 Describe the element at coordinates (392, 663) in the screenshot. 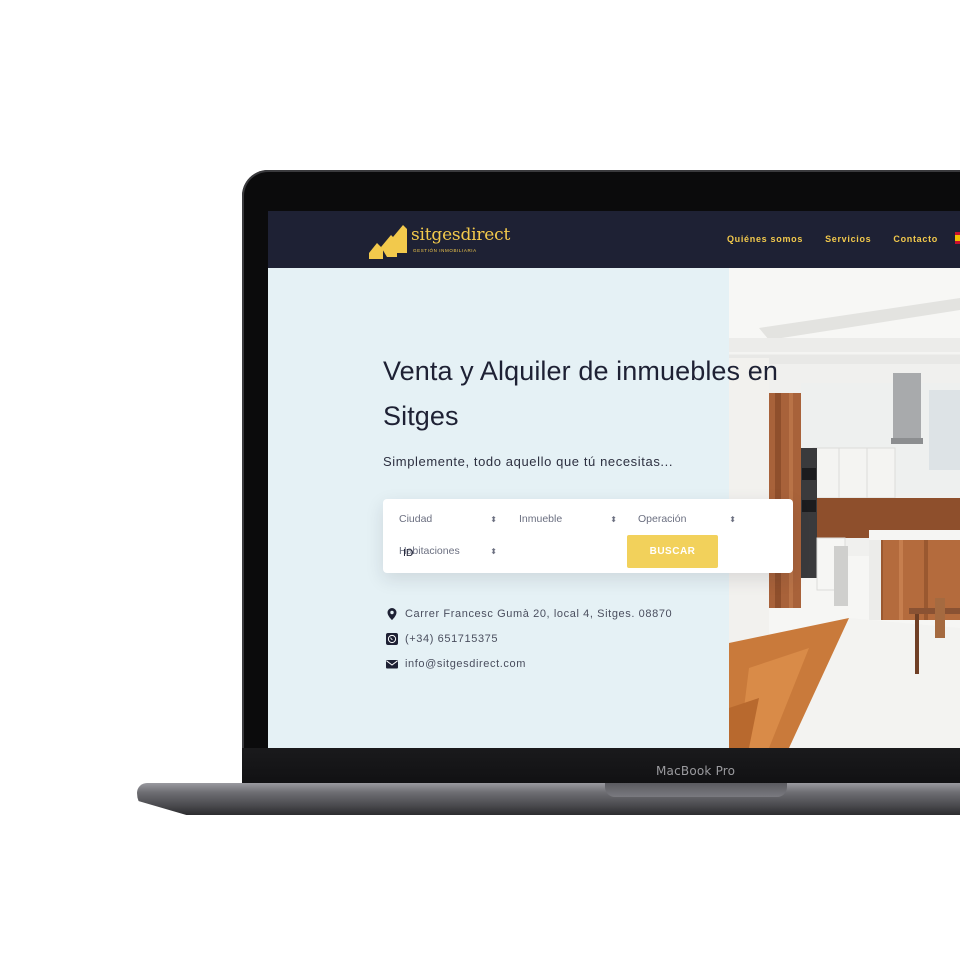

I see `envelope-icon` at that location.